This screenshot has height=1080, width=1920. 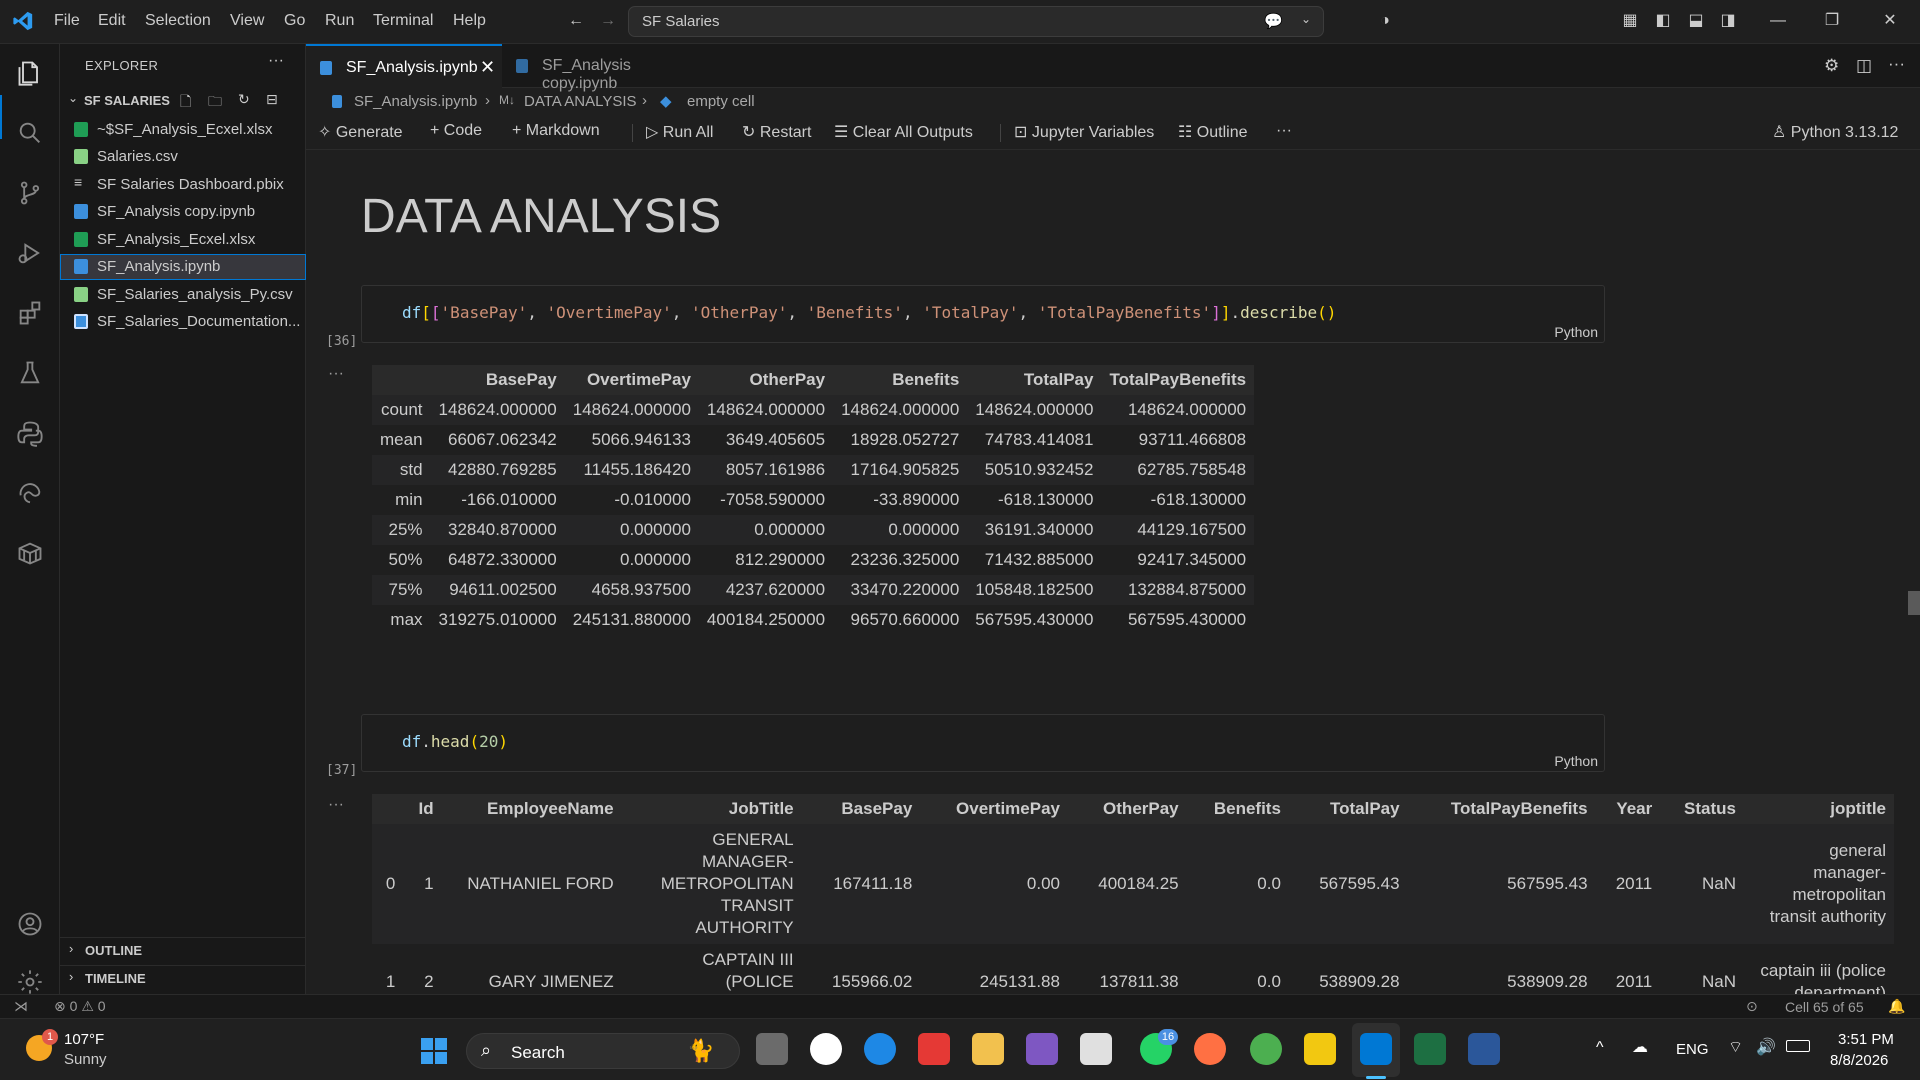 What do you see at coordinates (1778, 21) in the screenshot?
I see `minimize-icon: —` at bounding box center [1778, 21].